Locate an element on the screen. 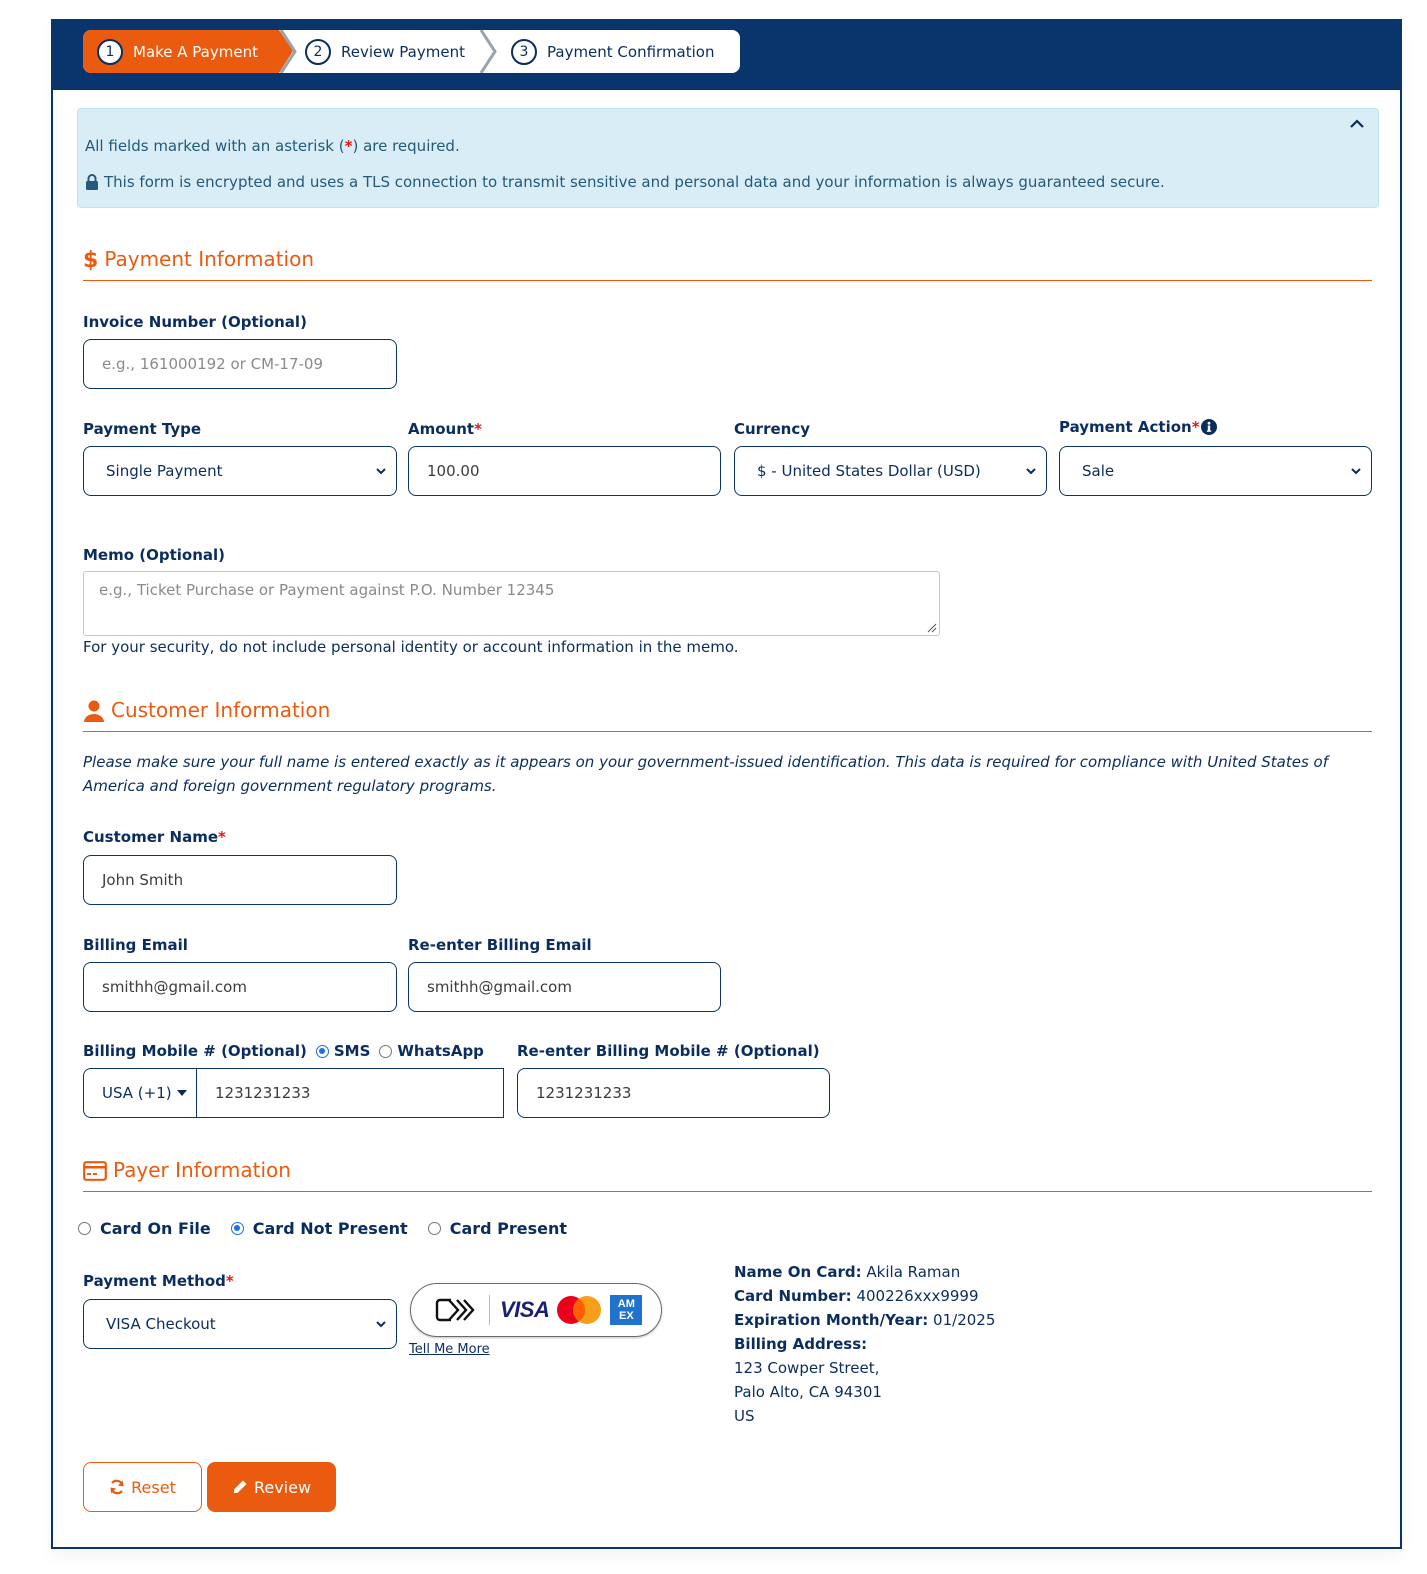 Image resolution: width=1427 pixels, height=1574 pixels. info-circle-icon is located at coordinates (1208, 427).